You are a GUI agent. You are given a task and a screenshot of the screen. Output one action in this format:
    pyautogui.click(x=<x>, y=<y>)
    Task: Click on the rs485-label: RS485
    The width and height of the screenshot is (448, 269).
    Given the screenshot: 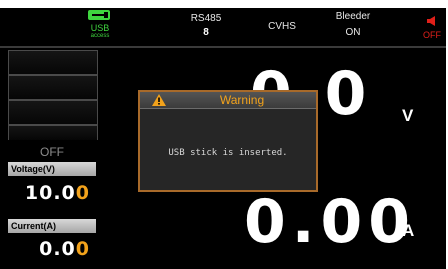 What is the action you would take?
    pyautogui.click(x=206, y=18)
    